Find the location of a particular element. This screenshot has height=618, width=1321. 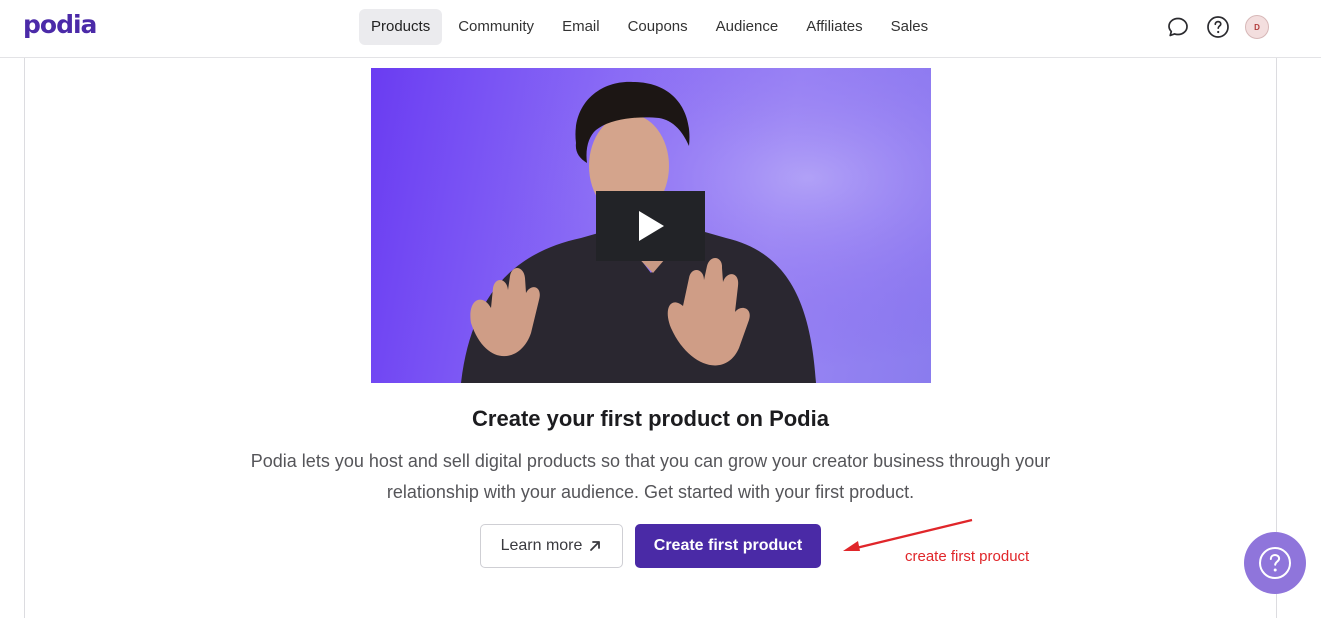

learn-more-button: Learn more is located at coordinates (551, 546).